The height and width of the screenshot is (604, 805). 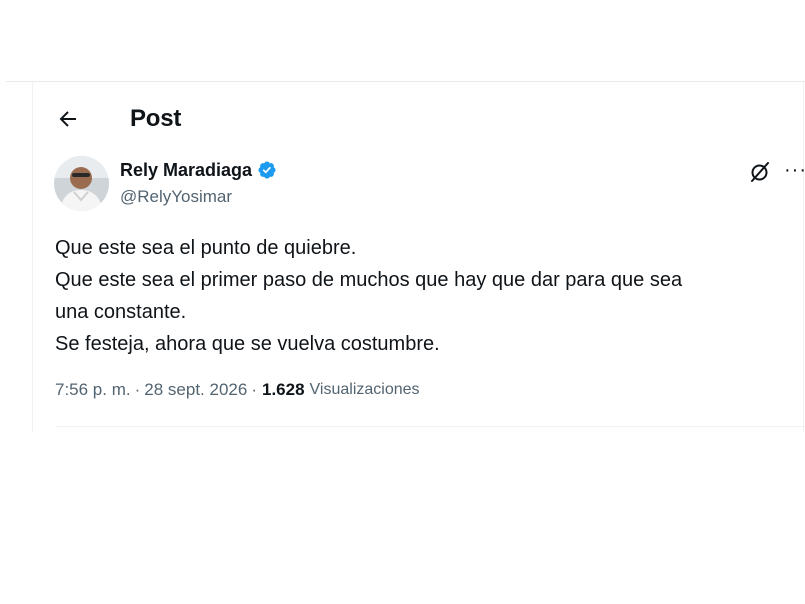 What do you see at coordinates (364, 389) in the screenshot?
I see `views-label: Visualizaciones` at bounding box center [364, 389].